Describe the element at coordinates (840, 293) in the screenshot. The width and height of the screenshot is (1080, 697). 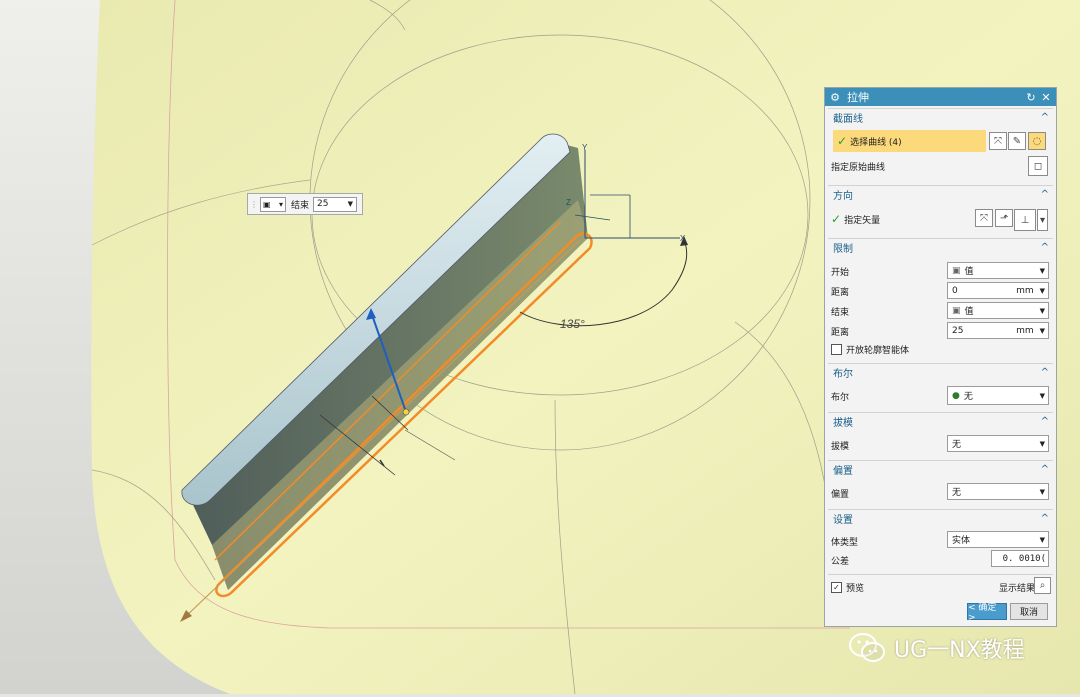
I see `start-distance-label: 距离` at that location.